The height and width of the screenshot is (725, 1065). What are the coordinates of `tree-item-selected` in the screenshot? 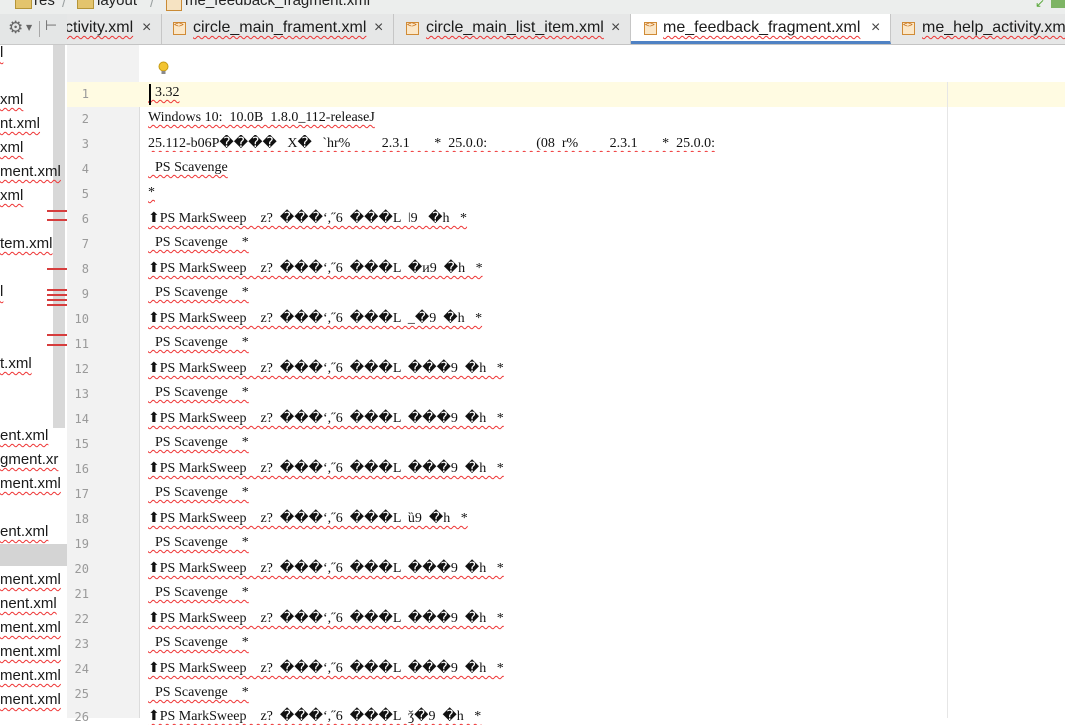 It's located at (33, 555).